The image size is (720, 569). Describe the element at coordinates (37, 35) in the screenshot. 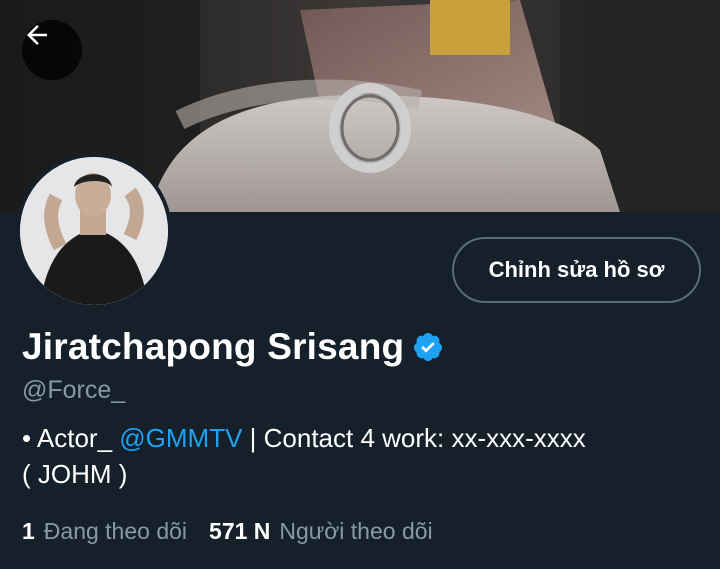

I see `arrow-left-icon` at that location.